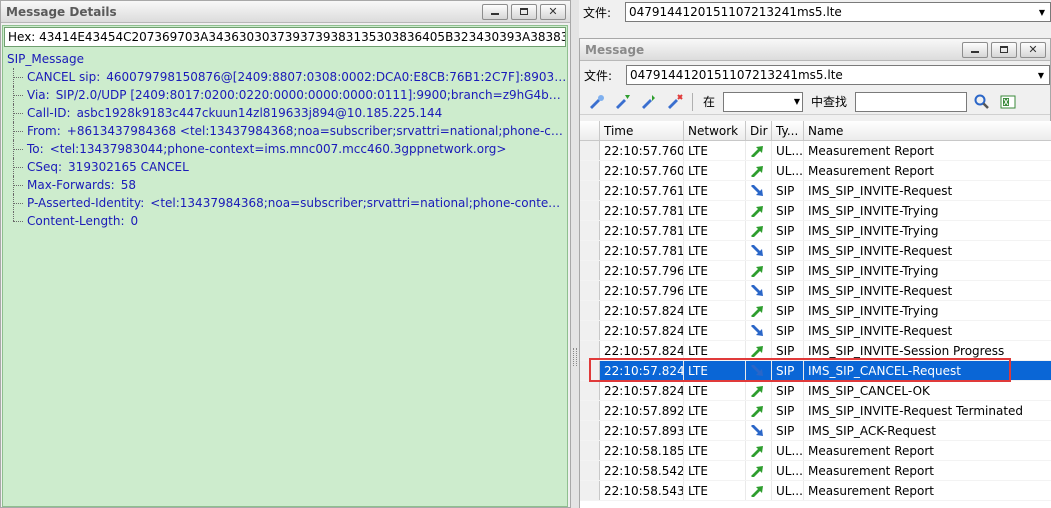 This screenshot has height=508, width=1051. What do you see at coordinates (815, 331) in the screenshot?
I see `table-row: 22:10:57.824 LTE SIP IMS_SIP_INVITE-Request` at bounding box center [815, 331].